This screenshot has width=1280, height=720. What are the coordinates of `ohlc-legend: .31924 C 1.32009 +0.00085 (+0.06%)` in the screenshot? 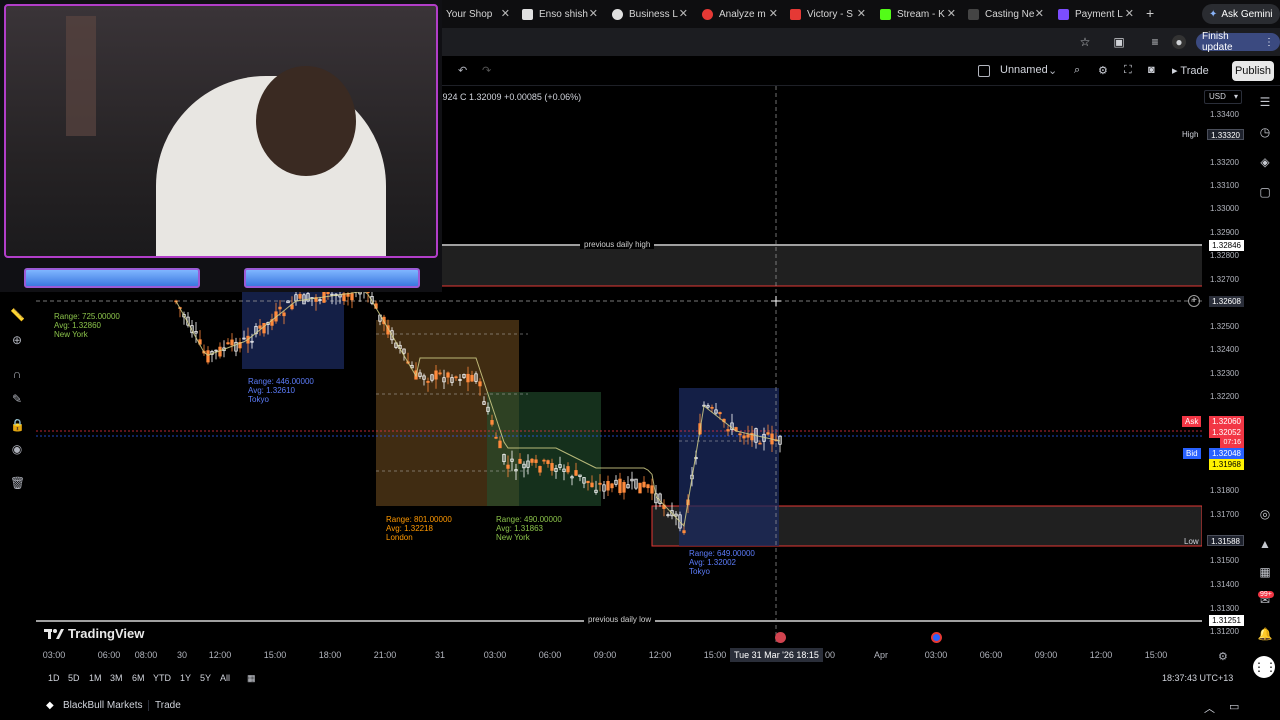 It's located at (506, 97).